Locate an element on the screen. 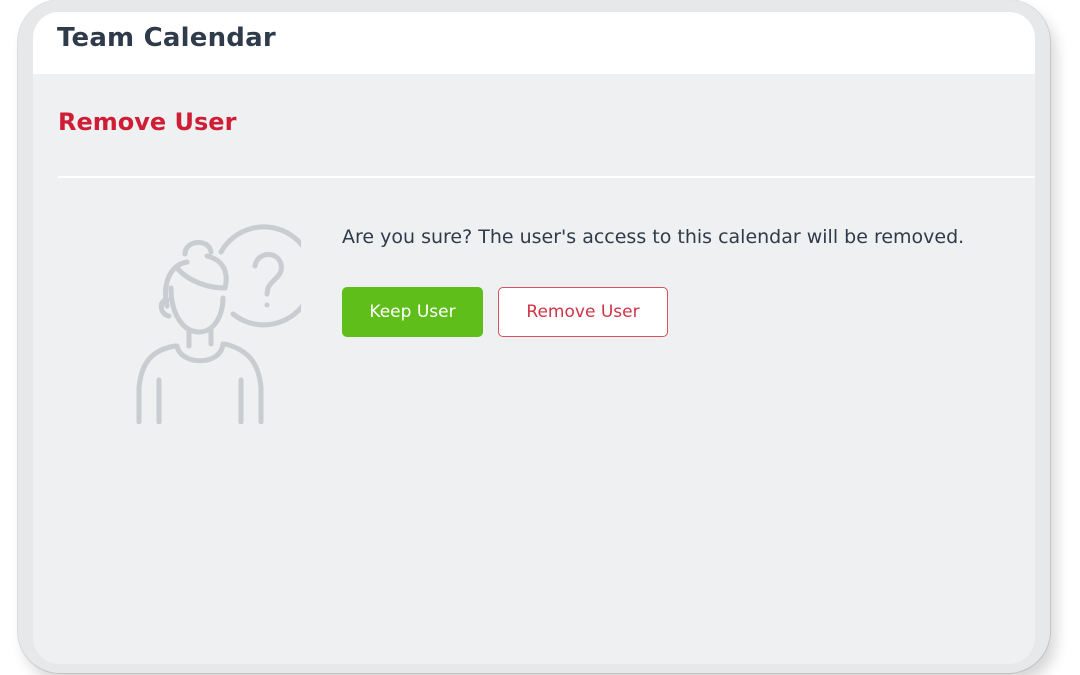 This screenshot has width=1080, height=675. app-header: Team Calendar is located at coordinates (534, 43).